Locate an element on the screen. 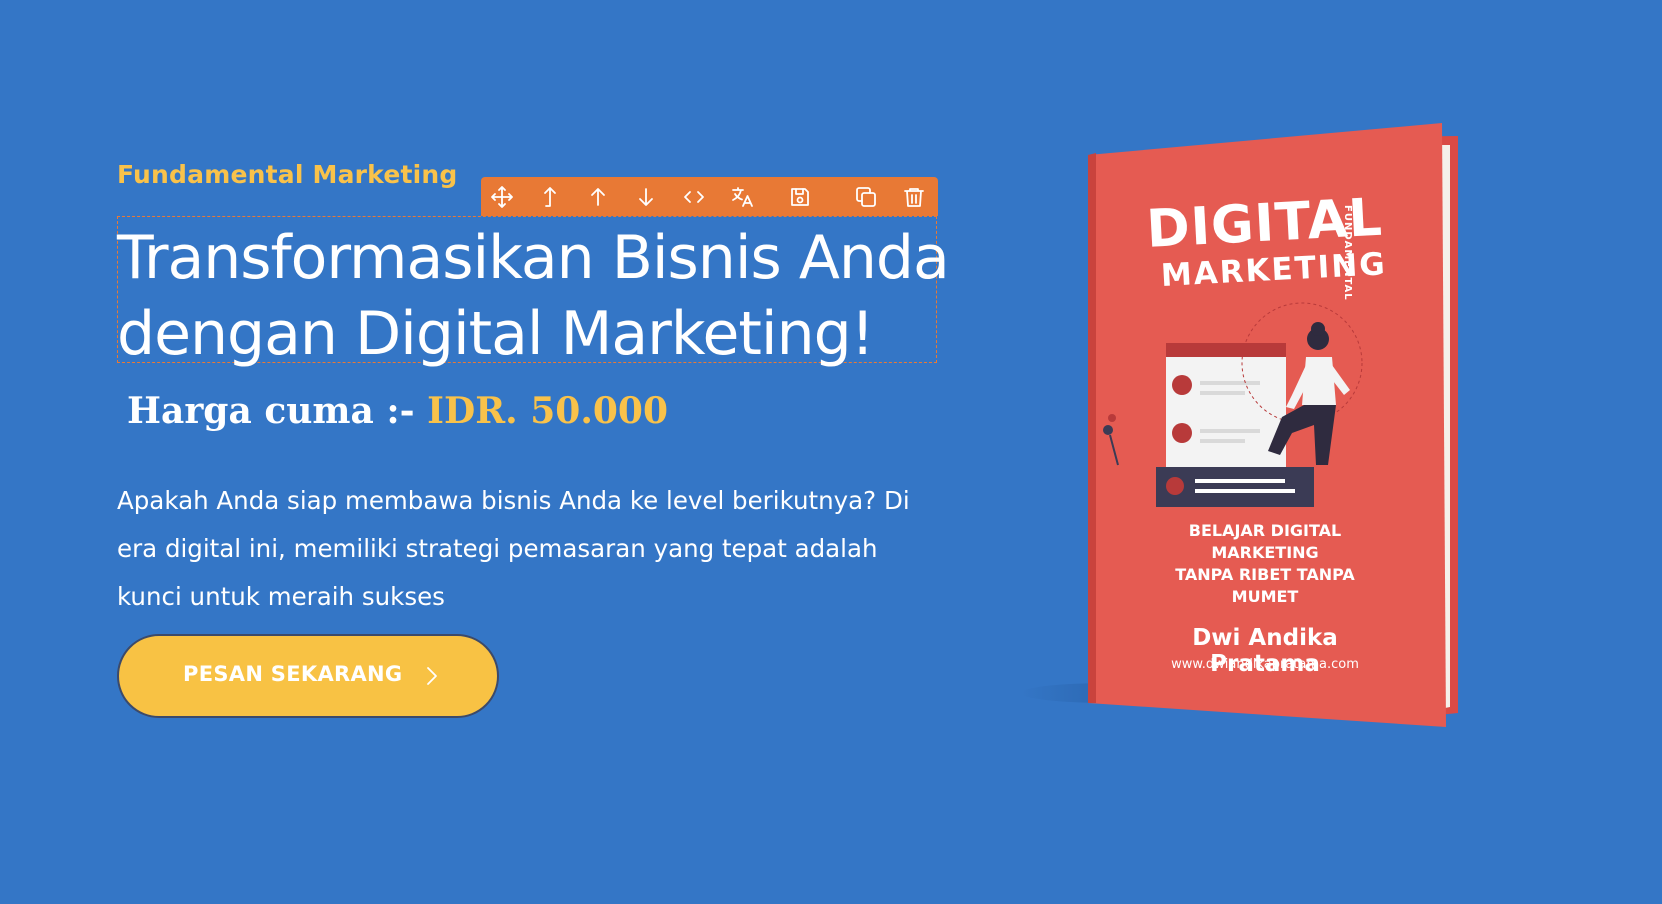 This screenshot has height=904, width=1662. book-vertical-label: FUNDAMENTAL is located at coordinates (1347, 253).